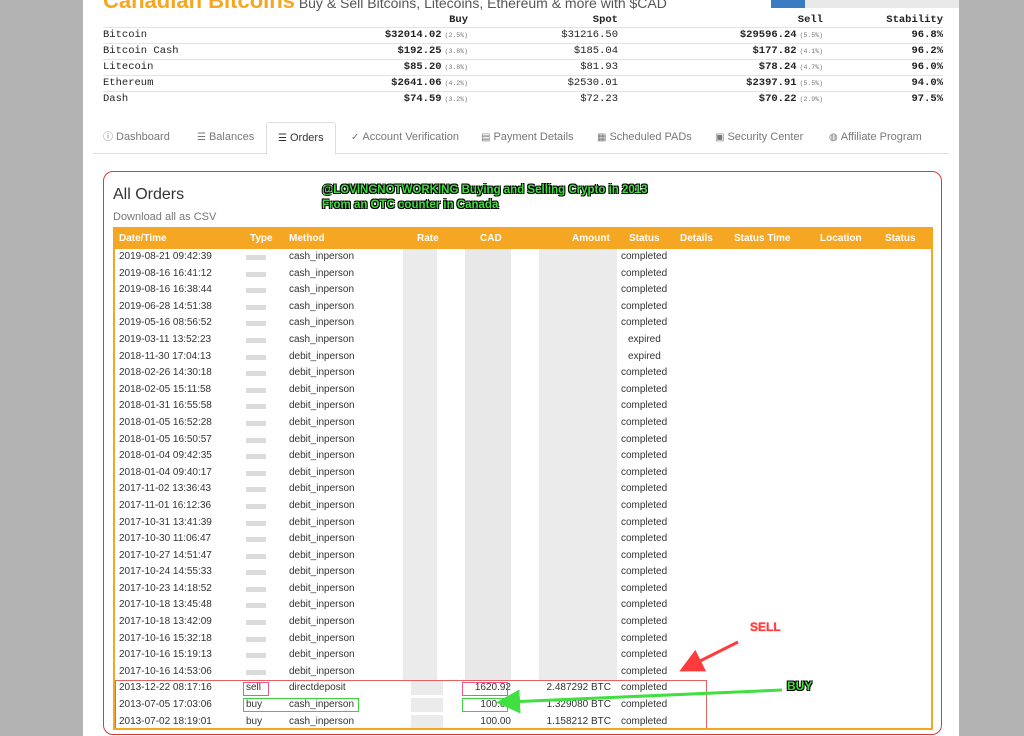  Describe the element at coordinates (875, 138) in the screenshot. I see `tab-affiliate-program: ◍ Affiliate Program` at that location.